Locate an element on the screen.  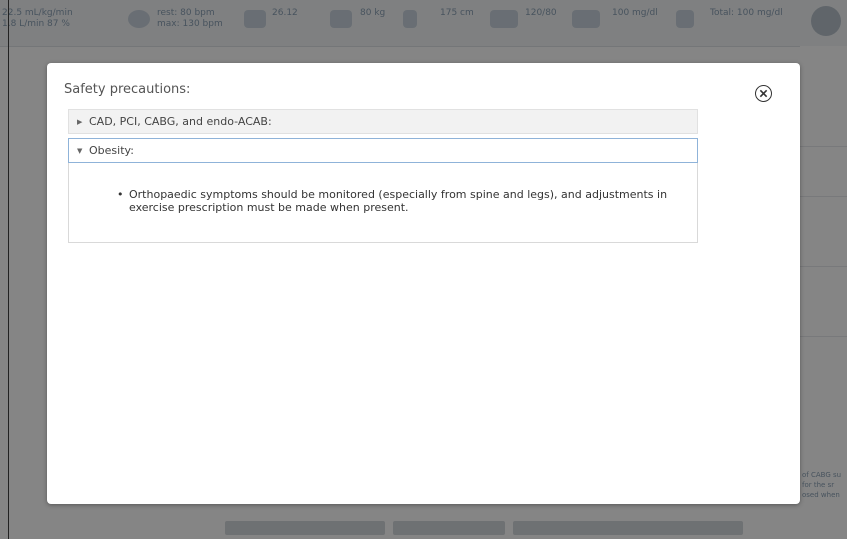
accordion-header-obesity: ▼ Obesity: is located at coordinates (383, 150).